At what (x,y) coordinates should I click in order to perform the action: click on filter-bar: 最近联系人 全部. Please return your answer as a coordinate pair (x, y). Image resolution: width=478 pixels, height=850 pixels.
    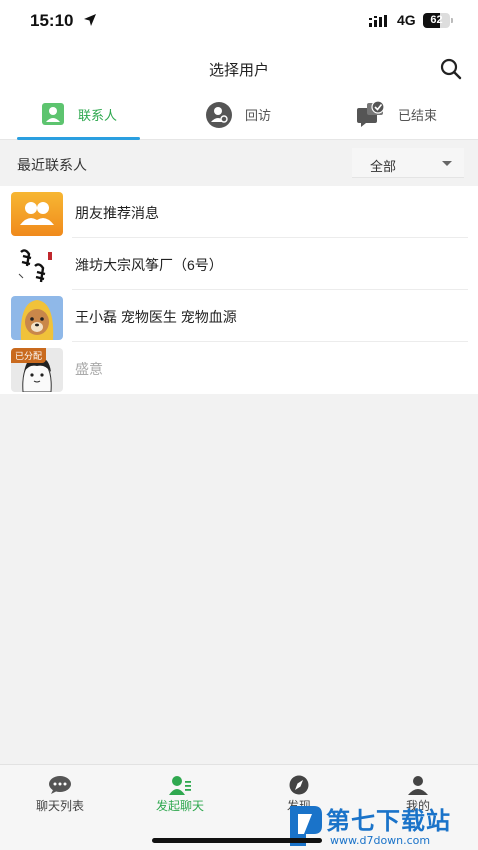
    Looking at the image, I should click on (239, 163).